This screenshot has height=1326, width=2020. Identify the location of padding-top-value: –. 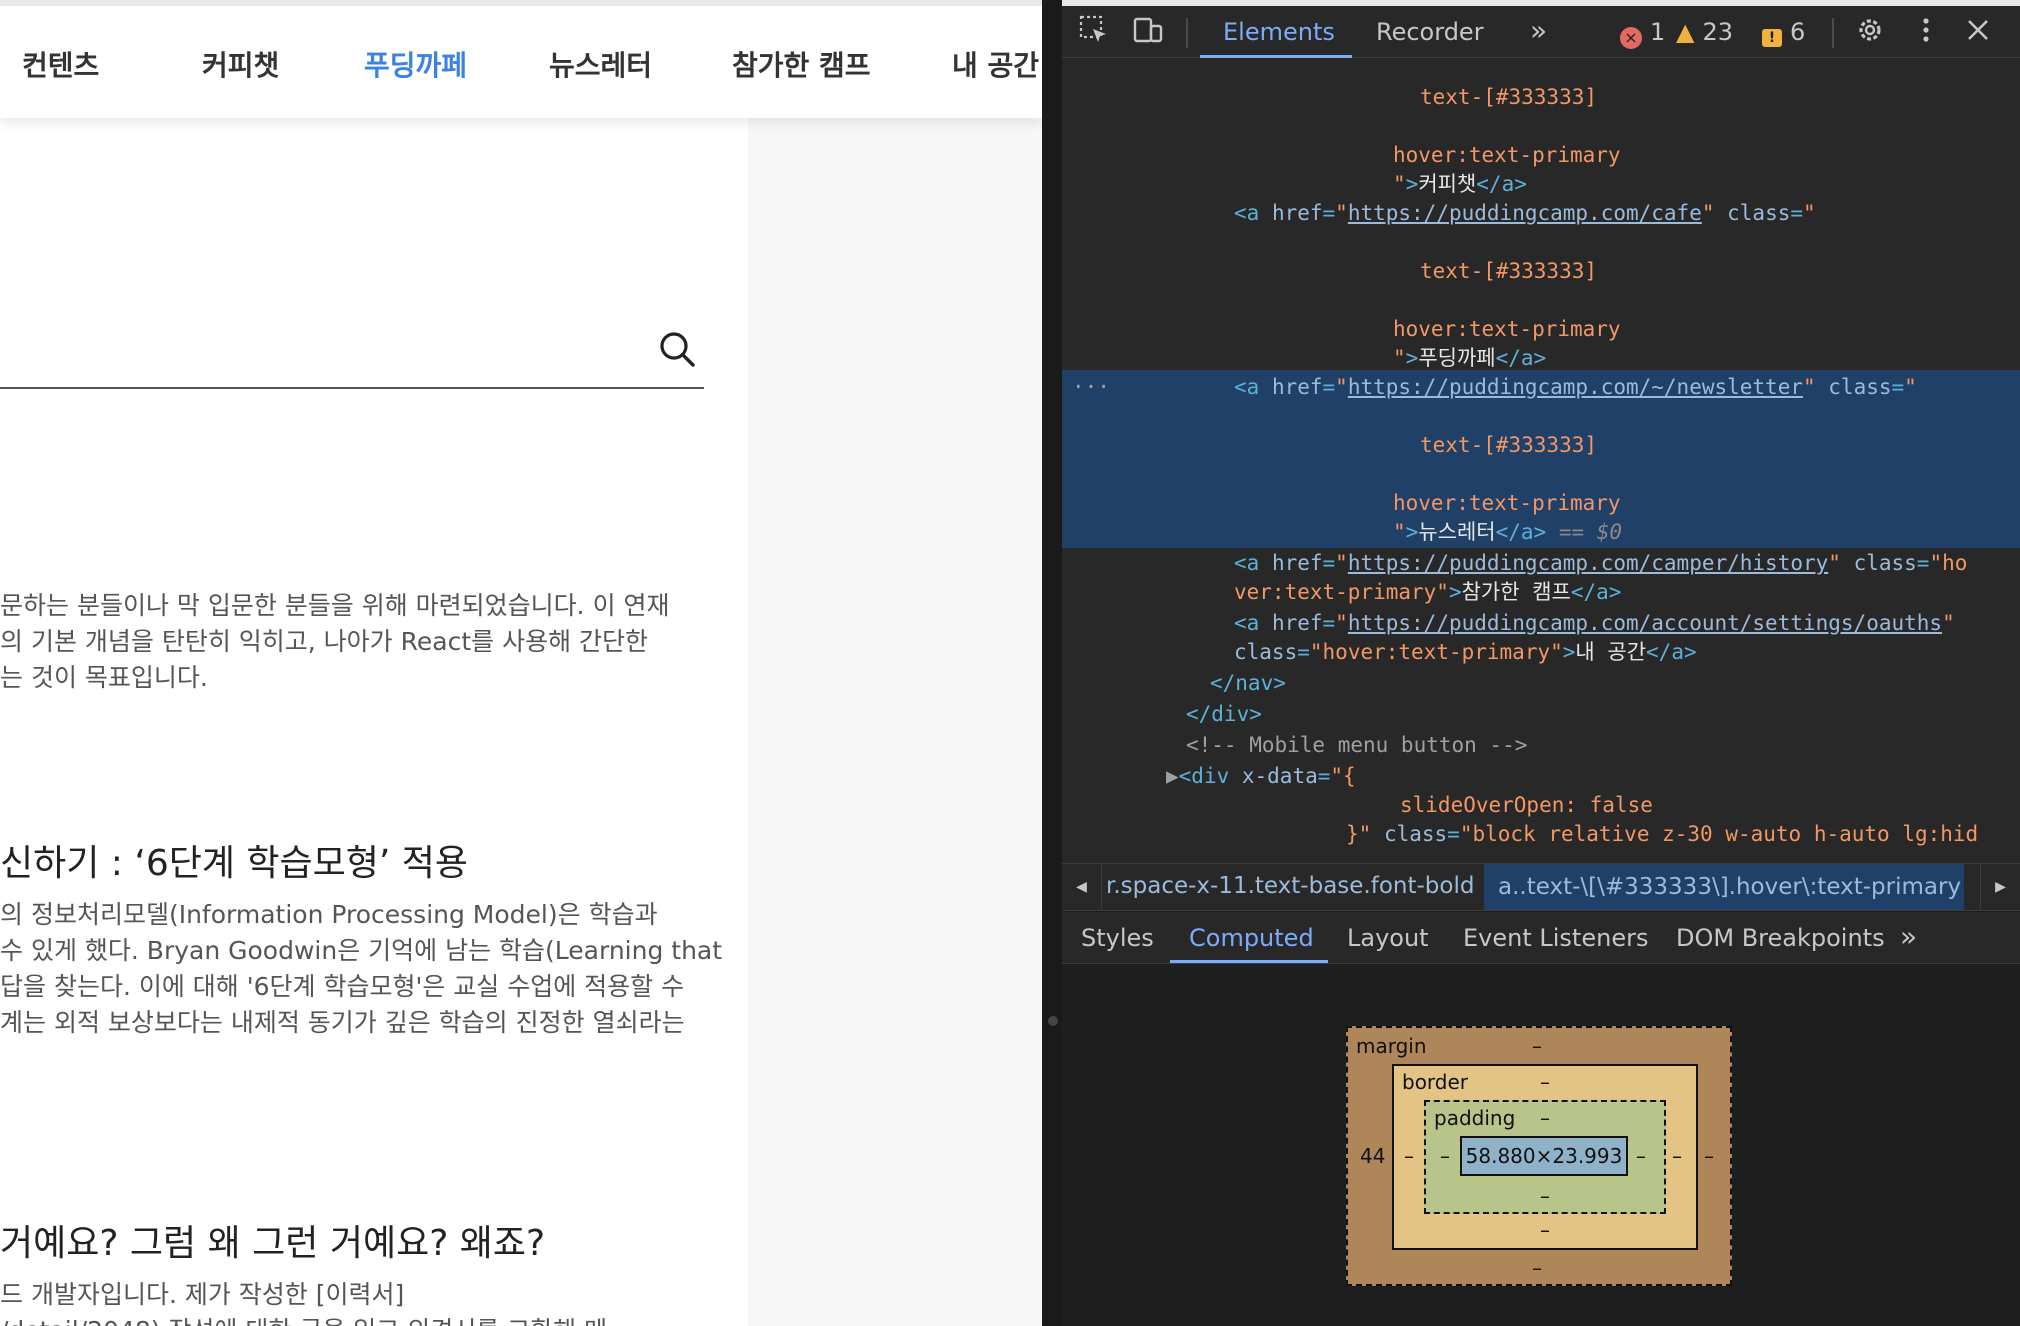
(1545, 1118).